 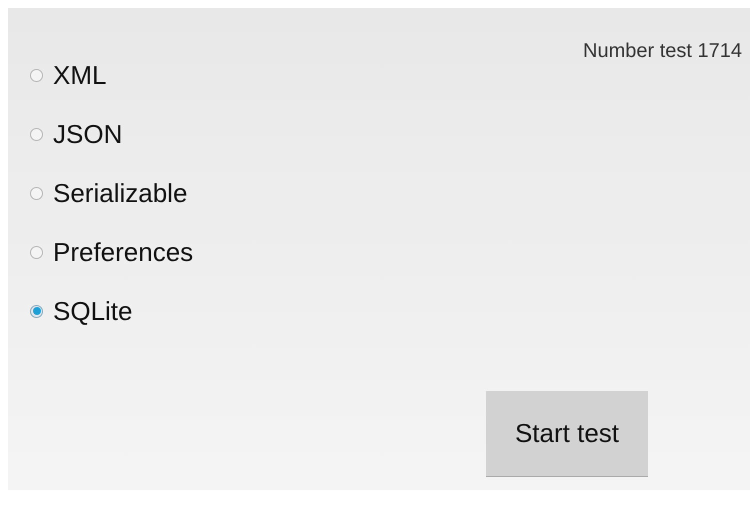 I want to click on start-test-button: Start test, so click(x=567, y=434).